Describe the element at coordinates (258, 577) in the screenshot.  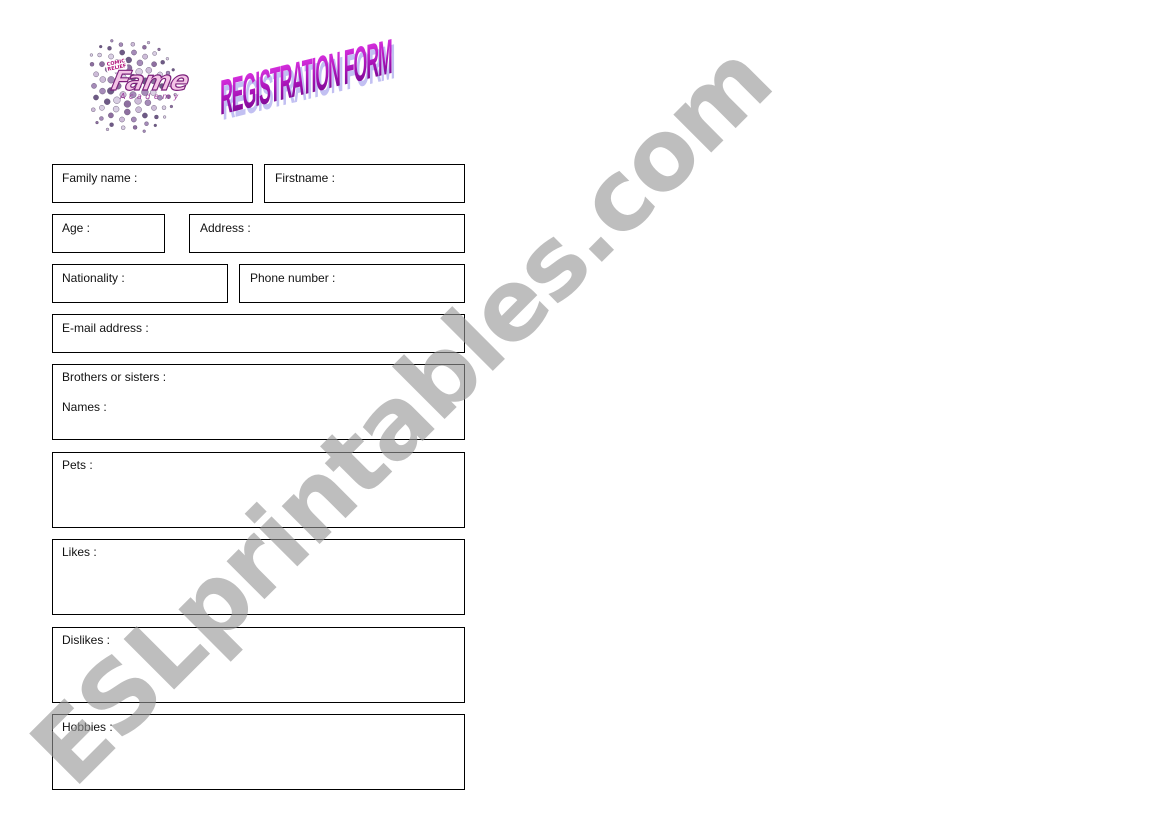
I see `likes-field: Likes :` at that location.